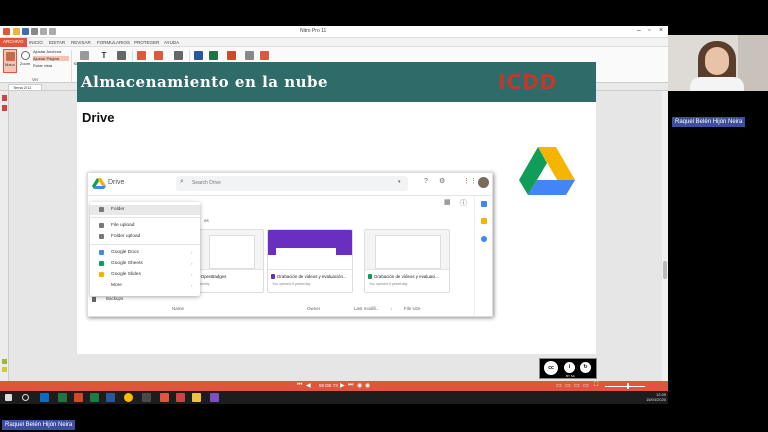  Describe the element at coordinates (628, 386) in the screenshot. I see `zoom-slider-thumb` at that location.